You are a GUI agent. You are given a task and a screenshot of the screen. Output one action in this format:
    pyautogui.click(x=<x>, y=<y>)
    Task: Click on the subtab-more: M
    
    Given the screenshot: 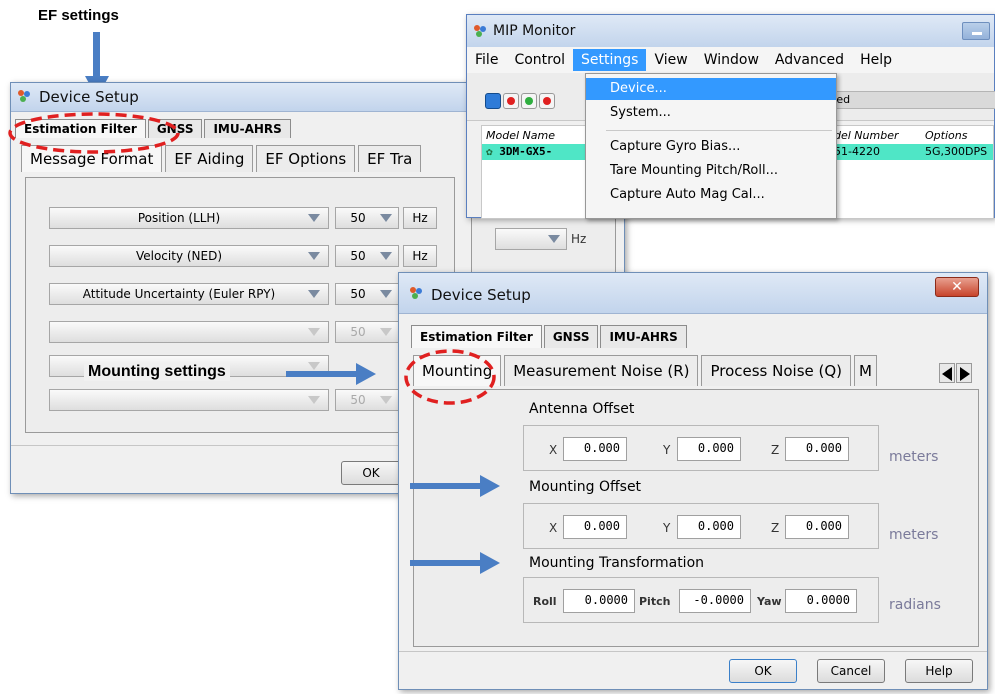 What is the action you would take?
    pyautogui.click(x=865, y=370)
    